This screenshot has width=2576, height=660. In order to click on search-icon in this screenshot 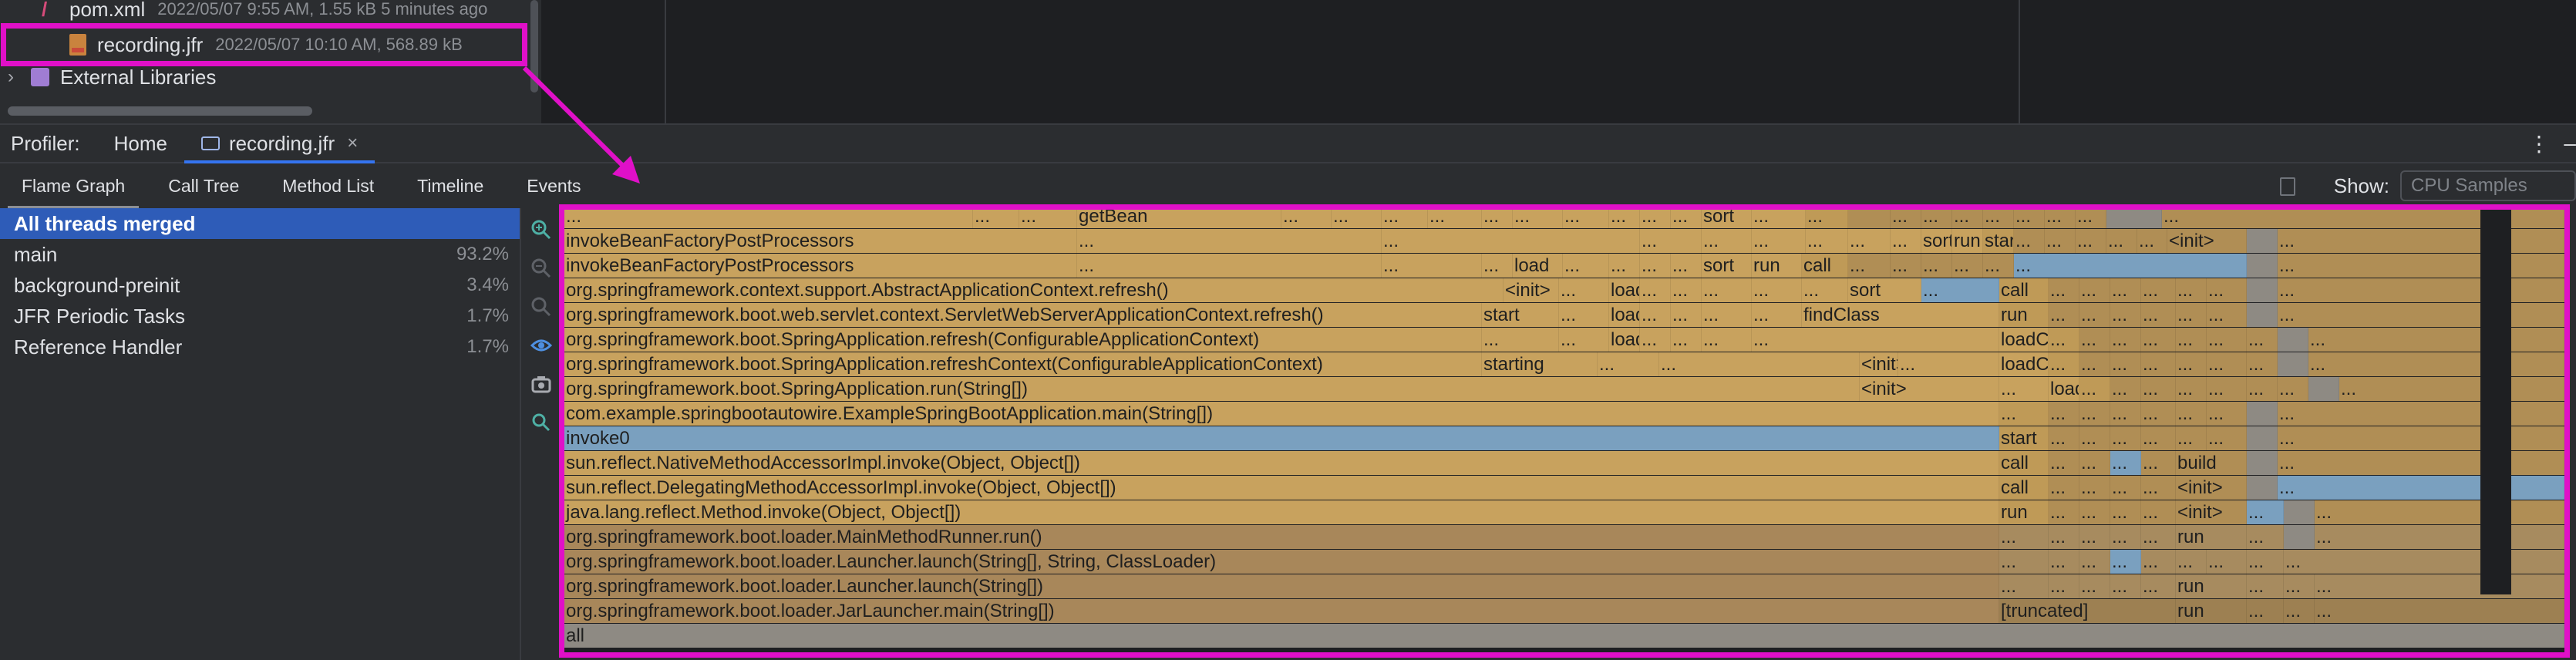, I will do `click(541, 422)`.